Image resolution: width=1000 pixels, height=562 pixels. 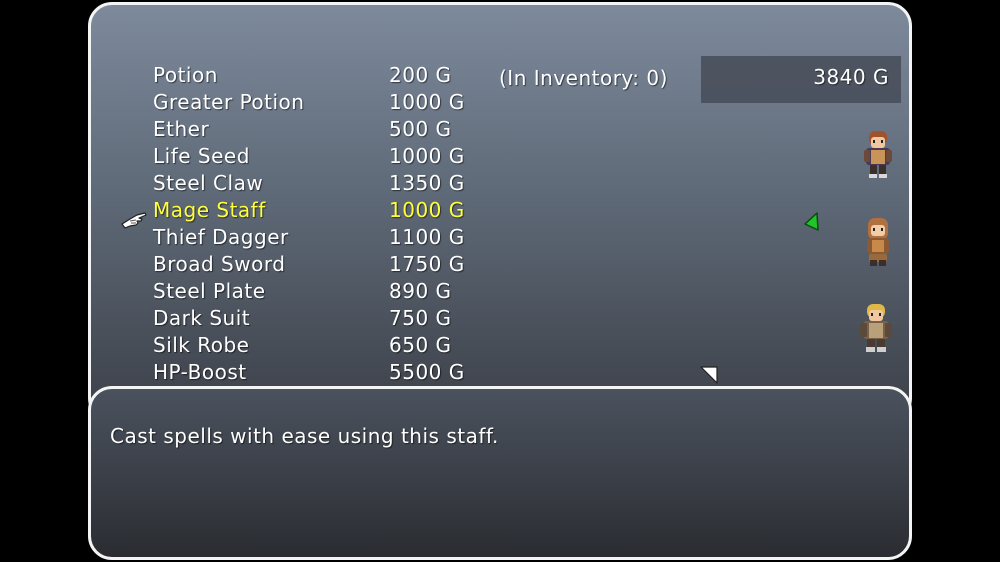 What do you see at coordinates (310, 292) in the screenshot?
I see `shop-item-row: Steel Plate 890 G` at bounding box center [310, 292].